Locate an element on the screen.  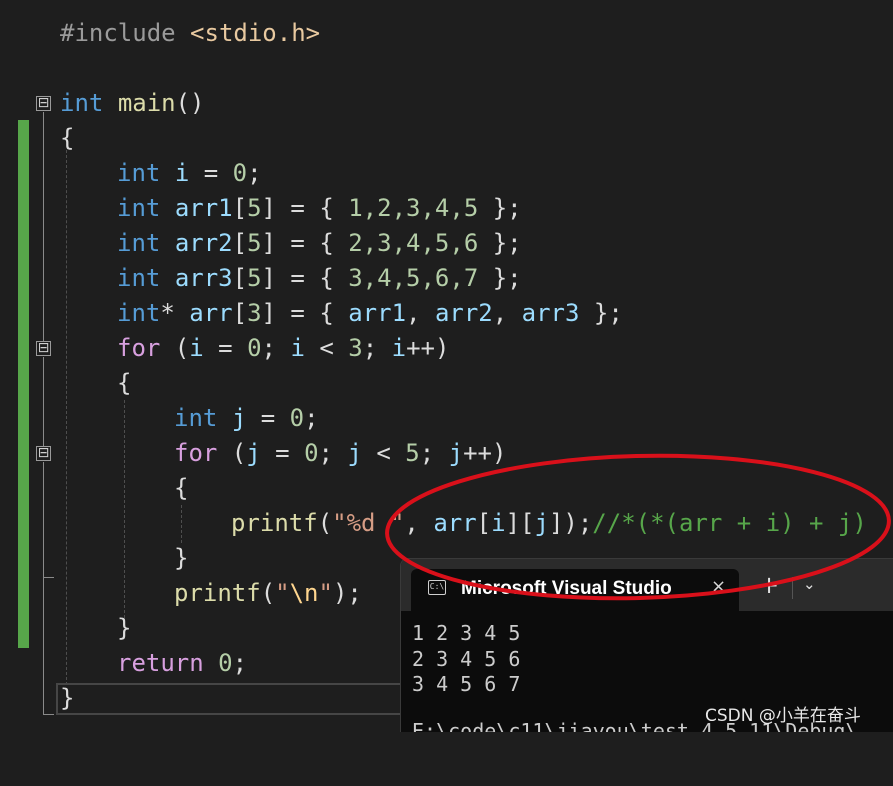
number-literal: 3 is located at coordinates (254, 313).